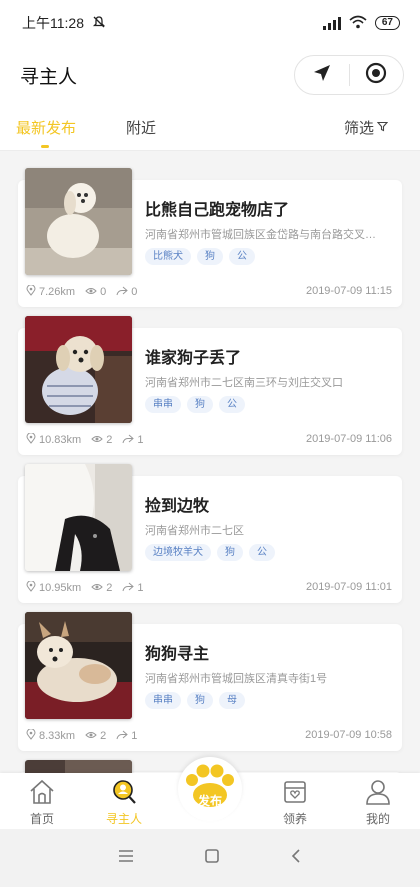  I want to click on post-time: 2019-07-09 11:15, so click(348, 291).